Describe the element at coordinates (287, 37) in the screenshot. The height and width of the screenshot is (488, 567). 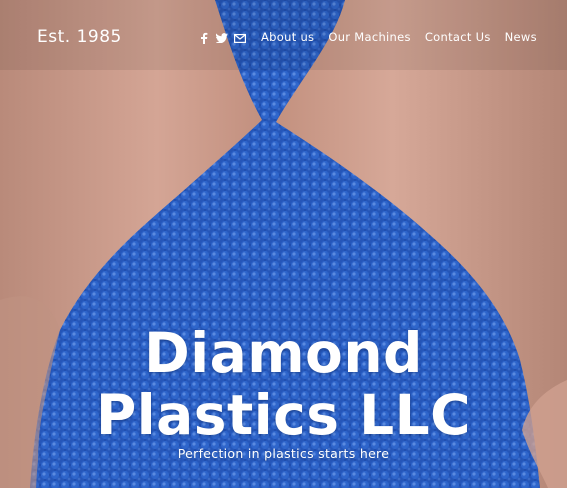
I see `nav-about-us: About us` at that location.